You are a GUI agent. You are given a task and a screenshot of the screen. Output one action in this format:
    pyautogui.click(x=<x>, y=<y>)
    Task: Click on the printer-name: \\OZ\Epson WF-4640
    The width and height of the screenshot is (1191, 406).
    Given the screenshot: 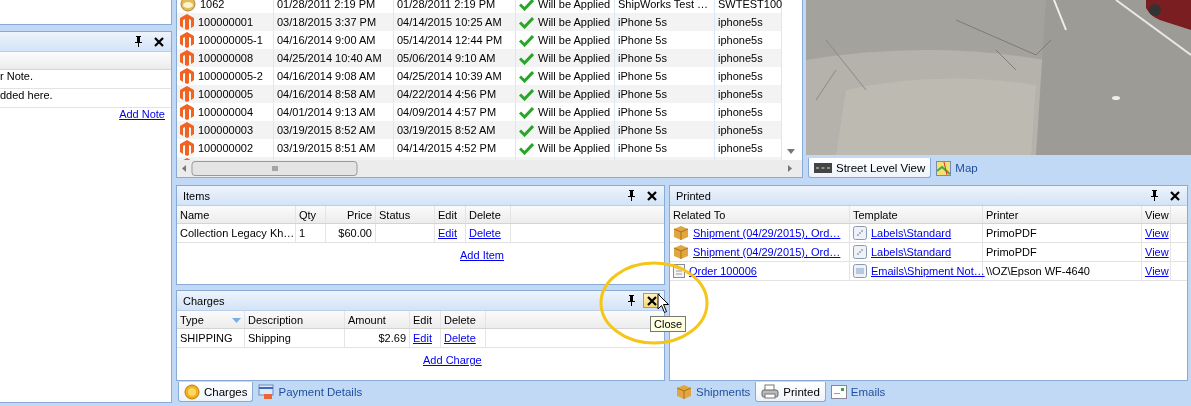 What is the action you would take?
    pyautogui.click(x=1038, y=271)
    